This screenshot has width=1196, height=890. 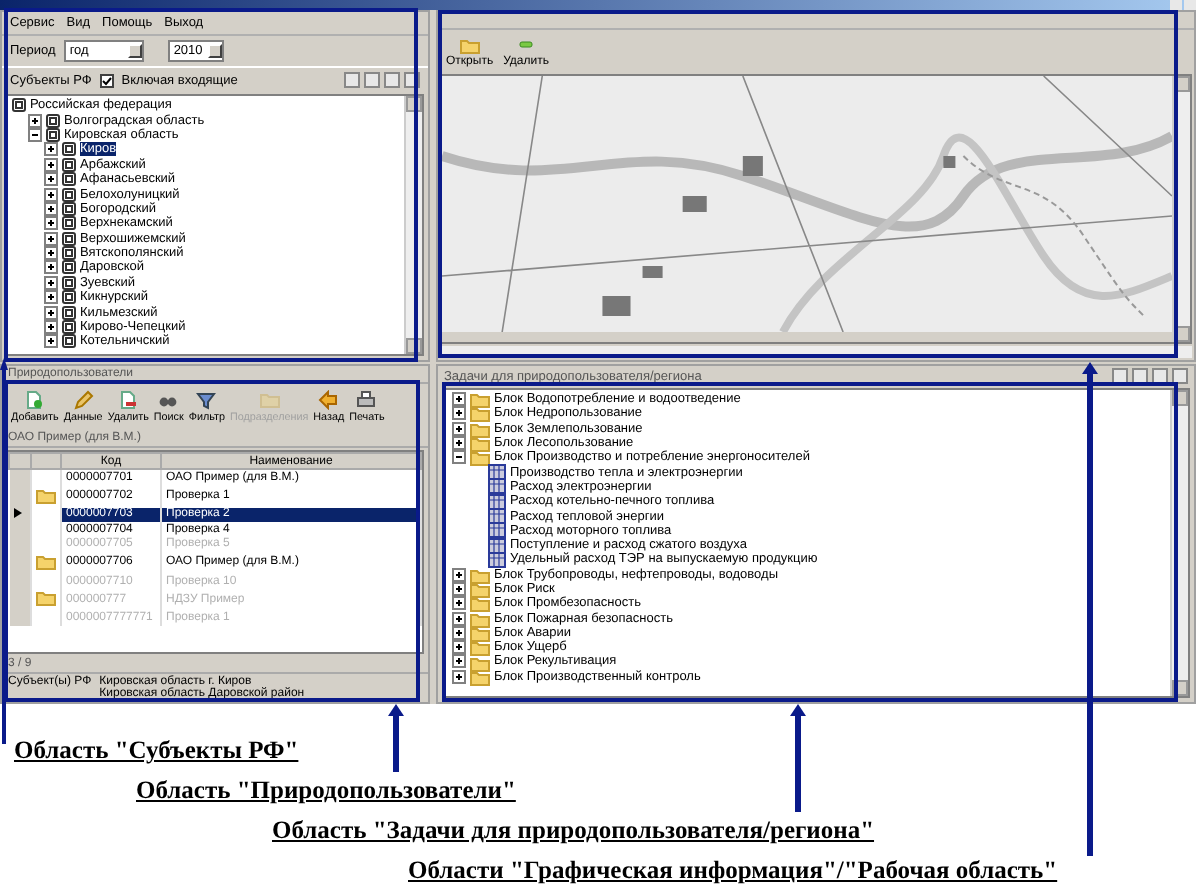 What do you see at coordinates (366, 400) in the screenshot?
I see `printer-icon` at bounding box center [366, 400].